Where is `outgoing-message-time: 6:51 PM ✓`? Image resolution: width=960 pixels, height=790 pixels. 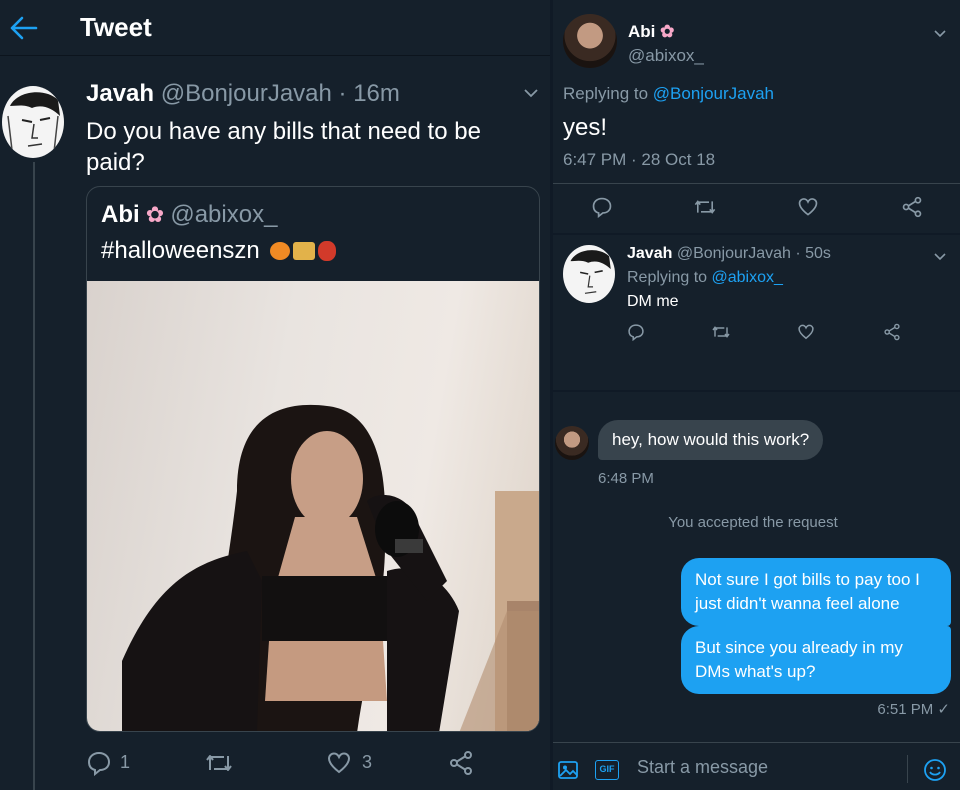 outgoing-message-time: 6:51 PM ✓ is located at coordinates (913, 709).